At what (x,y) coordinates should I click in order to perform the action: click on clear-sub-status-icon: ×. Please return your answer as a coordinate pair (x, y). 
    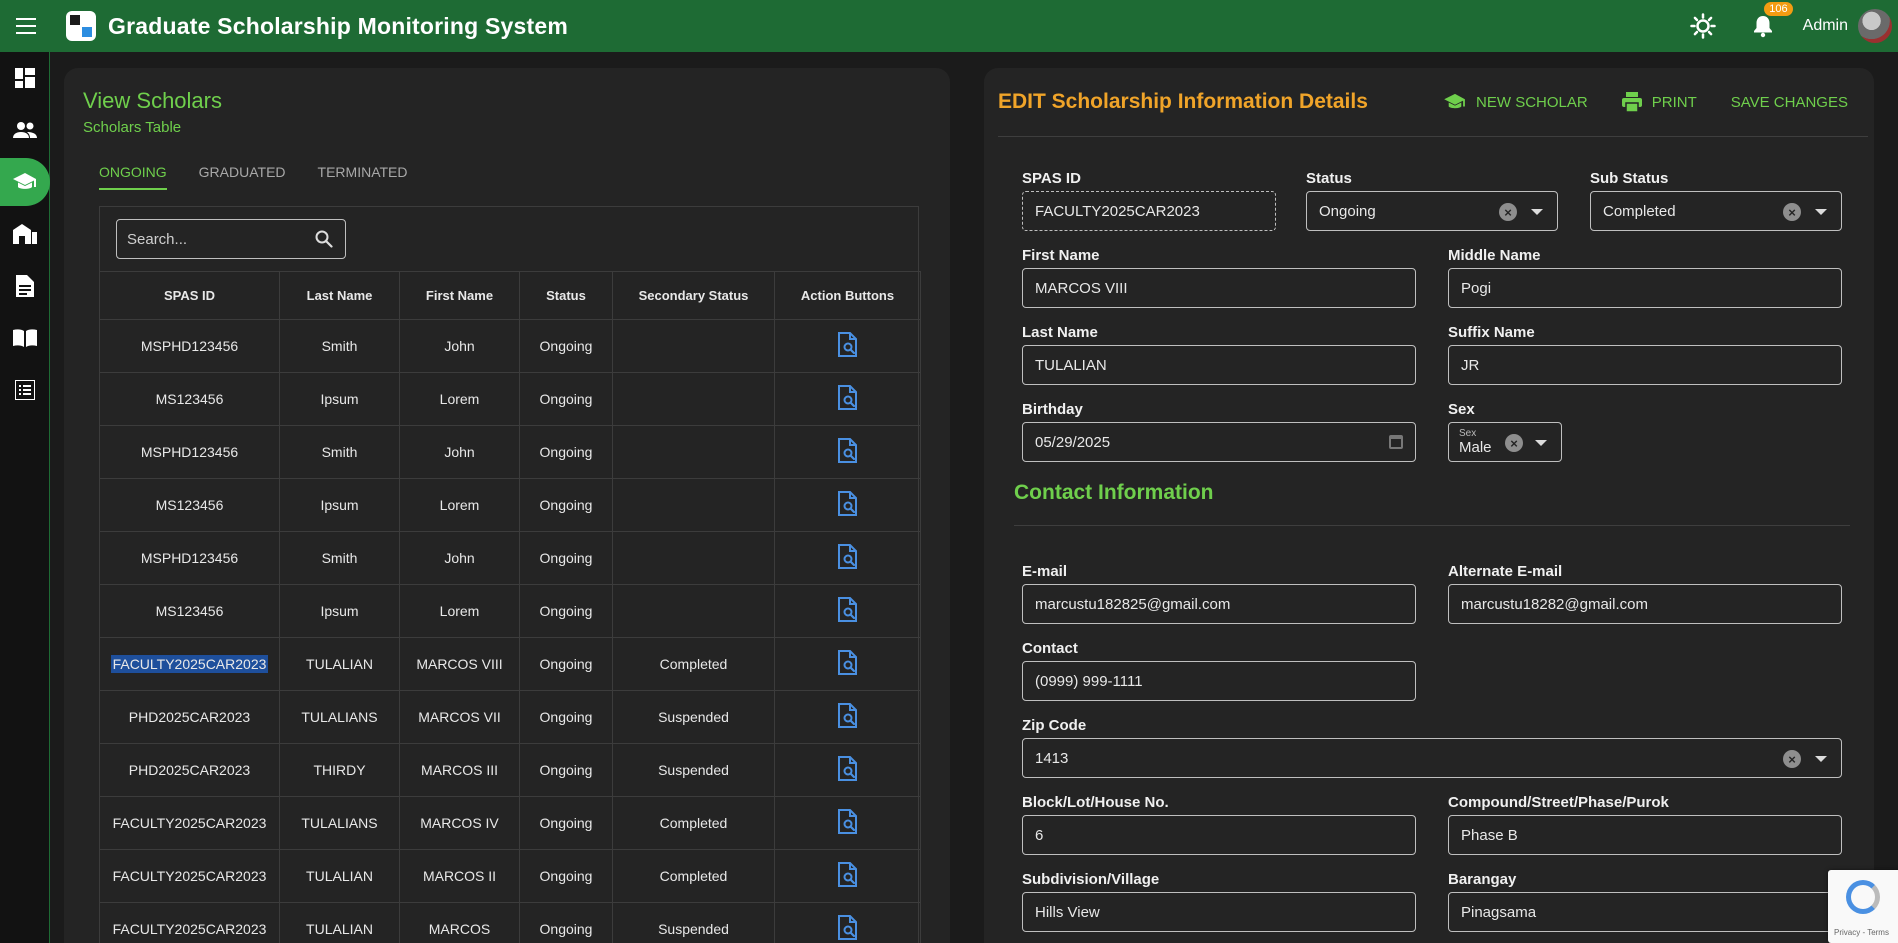
    Looking at the image, I should click on (1792, 212).